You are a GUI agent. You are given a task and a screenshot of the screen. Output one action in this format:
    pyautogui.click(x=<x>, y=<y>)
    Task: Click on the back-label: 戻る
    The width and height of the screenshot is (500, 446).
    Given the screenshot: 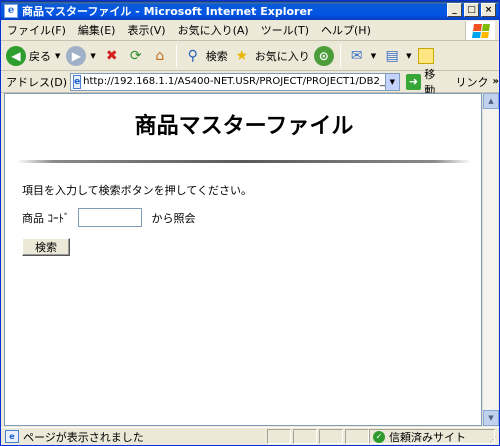 What is the action you would take?
    pyautogui.click(x=40, y=56)
    